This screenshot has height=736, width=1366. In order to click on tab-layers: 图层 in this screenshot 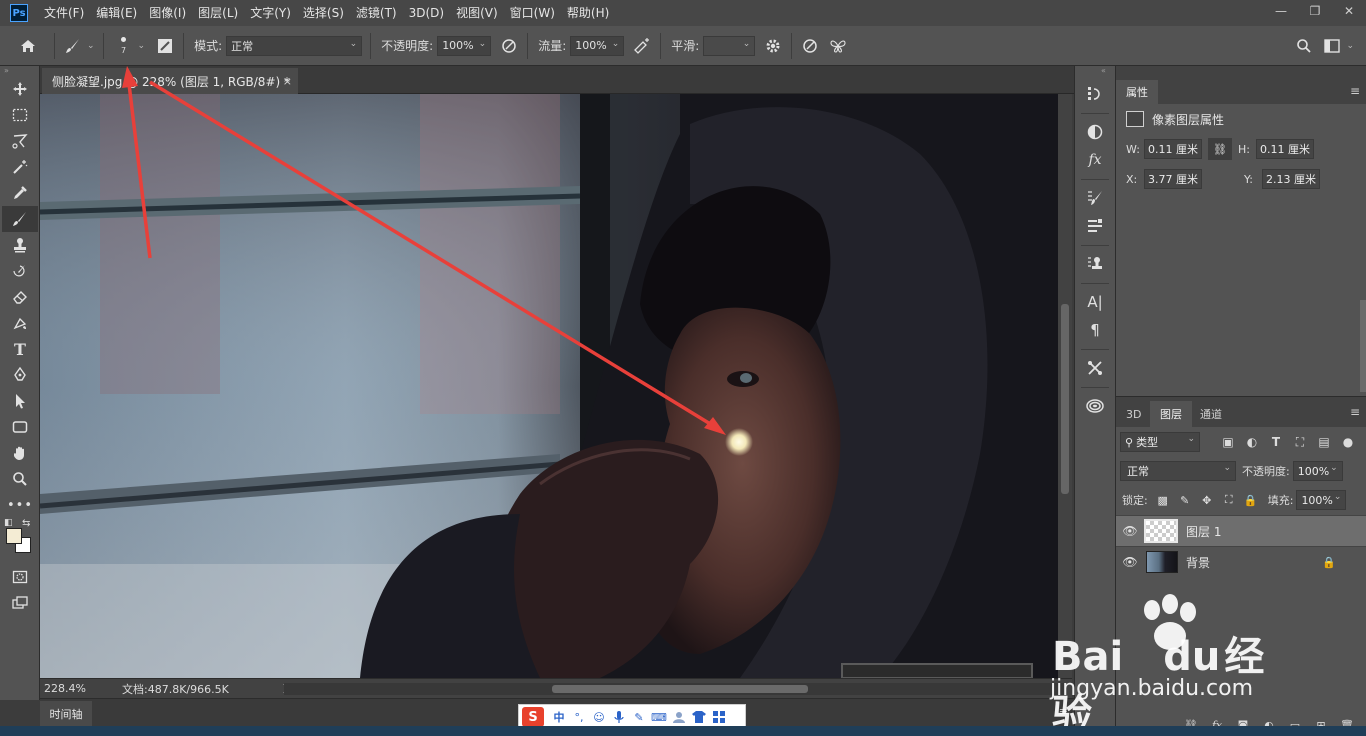, I will do `click(1171, 414)`.